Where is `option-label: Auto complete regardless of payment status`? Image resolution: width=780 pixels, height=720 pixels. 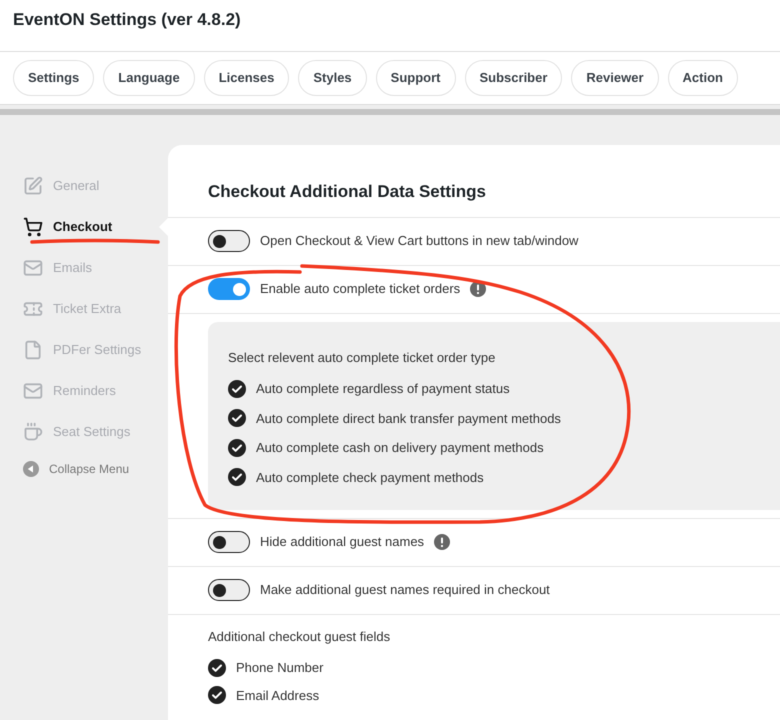
option-label: Auto complete regardless of payment status is located at coordinates (383, 389).